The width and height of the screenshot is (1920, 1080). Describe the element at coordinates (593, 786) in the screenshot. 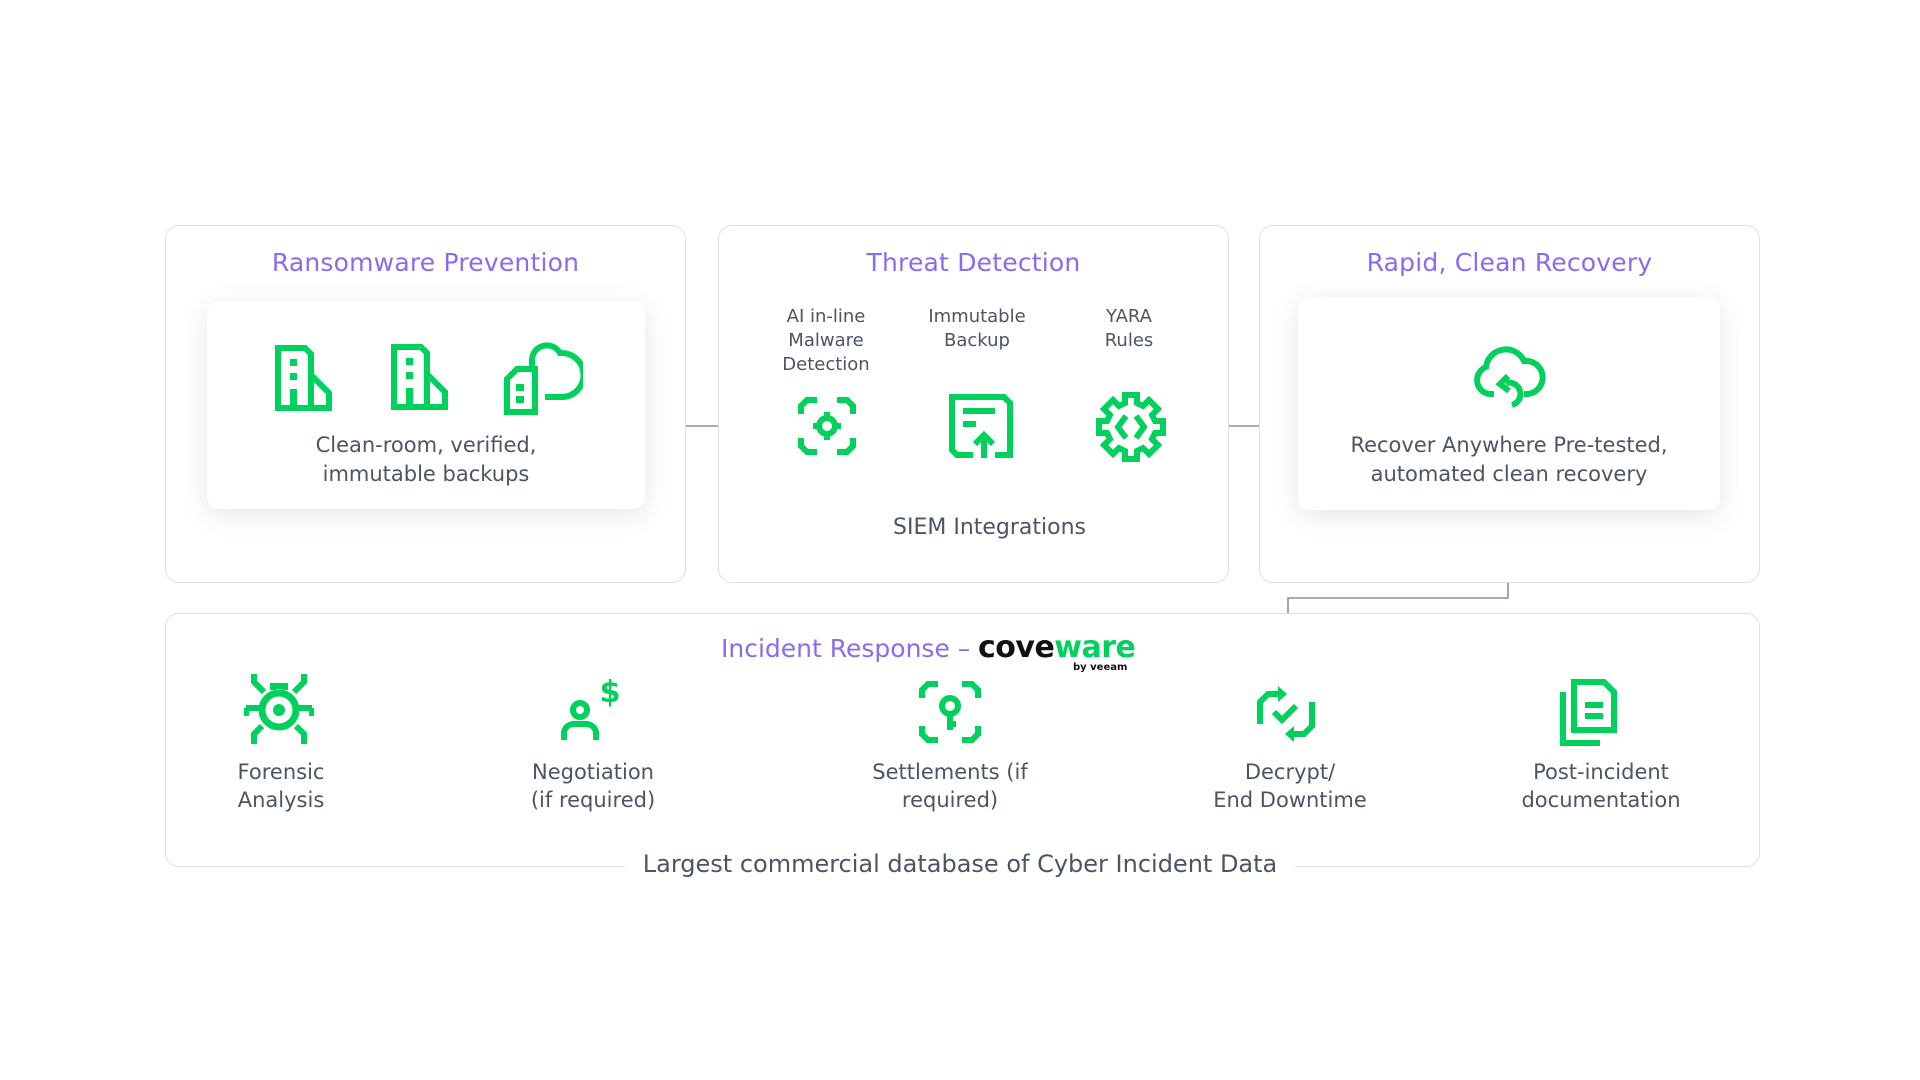

I see `step-negotiation-label: Negotiation (if required)` at that location.